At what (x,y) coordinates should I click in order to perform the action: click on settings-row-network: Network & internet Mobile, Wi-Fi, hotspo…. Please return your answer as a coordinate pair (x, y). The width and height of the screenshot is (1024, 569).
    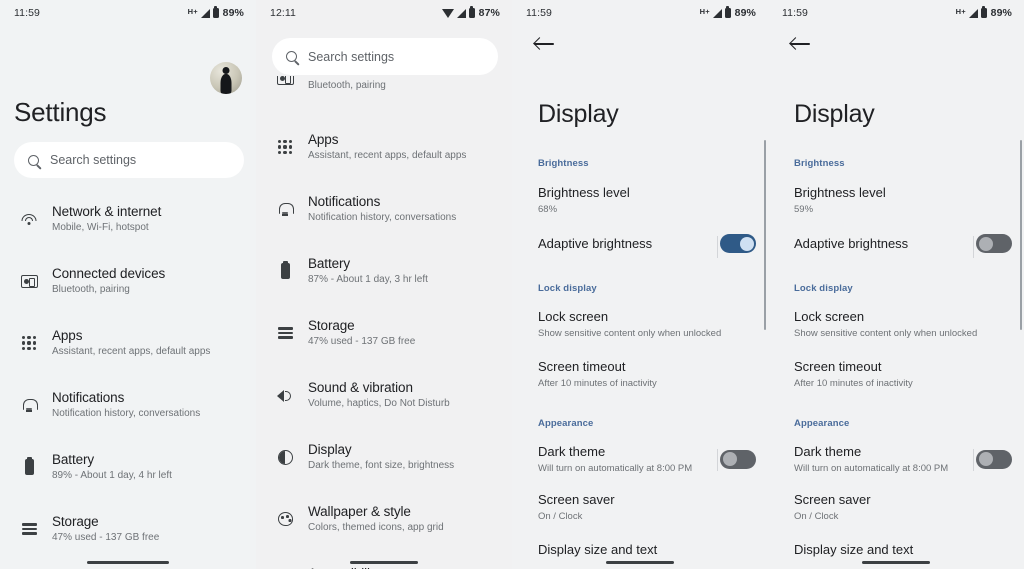
    Looking at the image, I should click on (128, 221).